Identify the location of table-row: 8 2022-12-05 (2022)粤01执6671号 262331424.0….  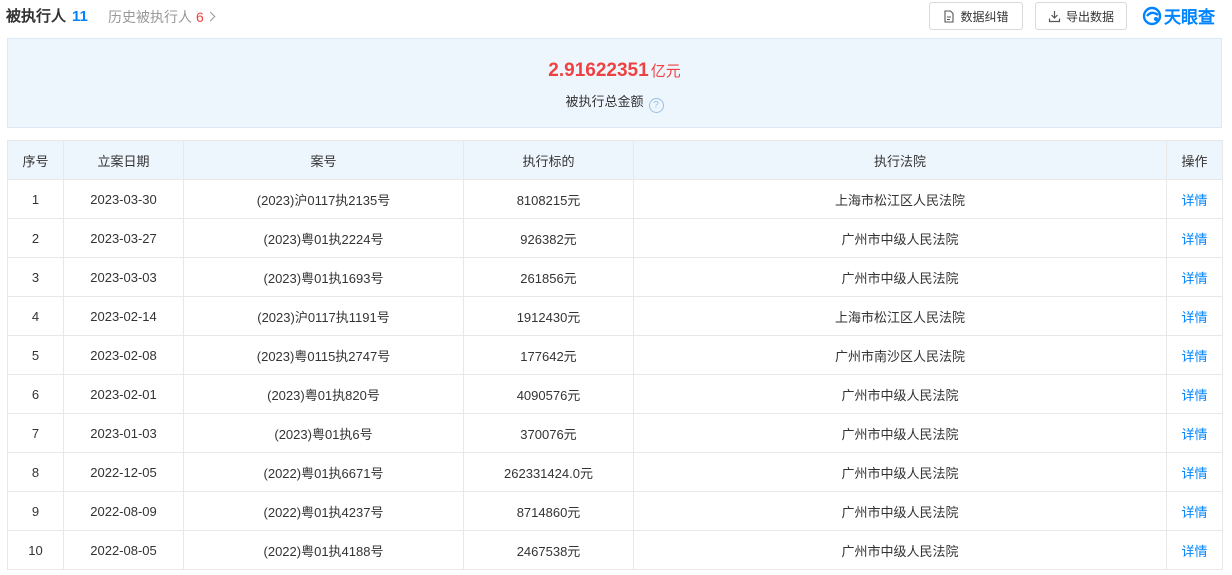
(615, 472).